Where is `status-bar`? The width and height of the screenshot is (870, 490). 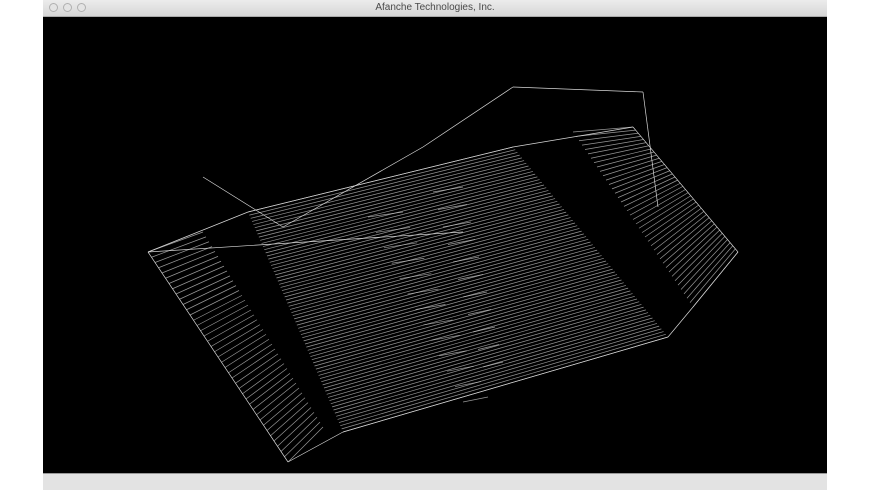
status-bar is located at coordinates (435, 481).